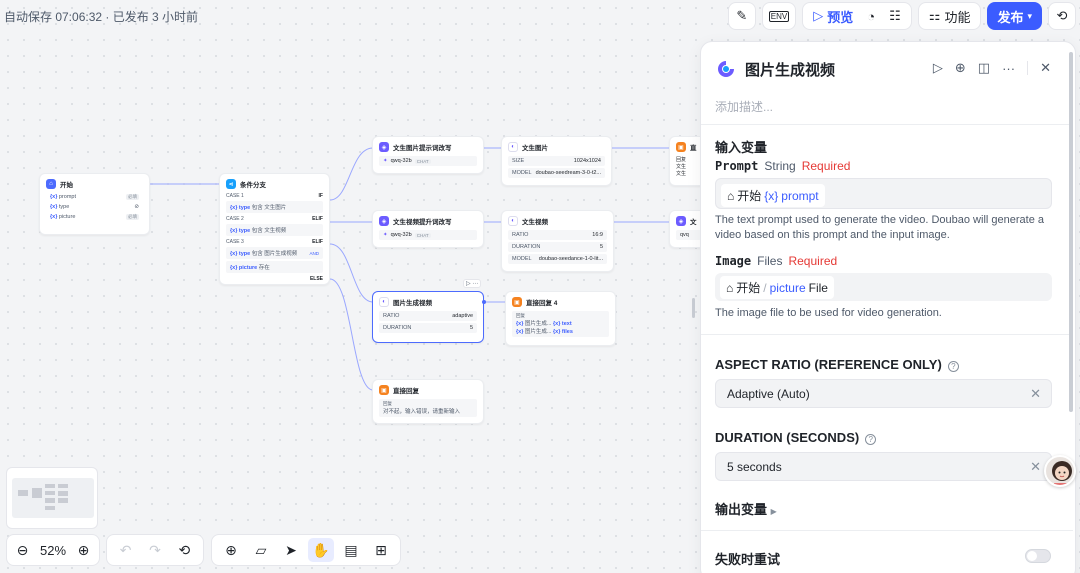 The image size is (1080, 573). I want to click on node-i2v-actions: ▷ ···, so click(472, 283).